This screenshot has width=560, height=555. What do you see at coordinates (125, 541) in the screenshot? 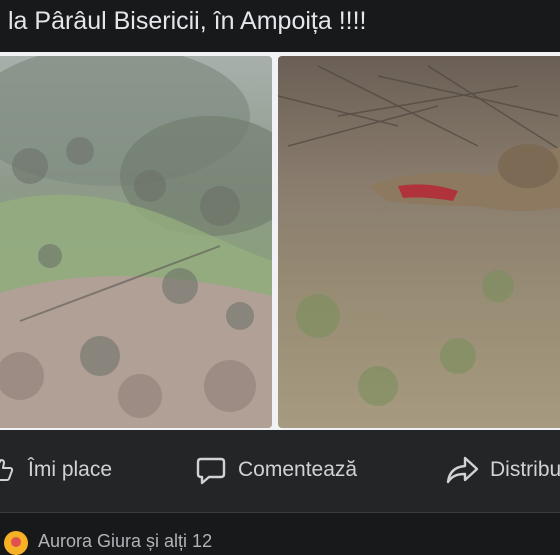
I see `reactions-text: Aurora Giura și alți 12` at bounding box center [125, 541].